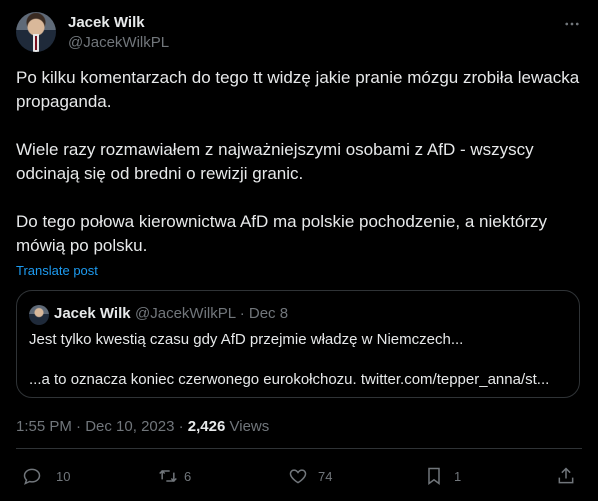 Image resolution: width=598 pixels, height=501 pixels. I want to click on more-icon, so click(572, 24).